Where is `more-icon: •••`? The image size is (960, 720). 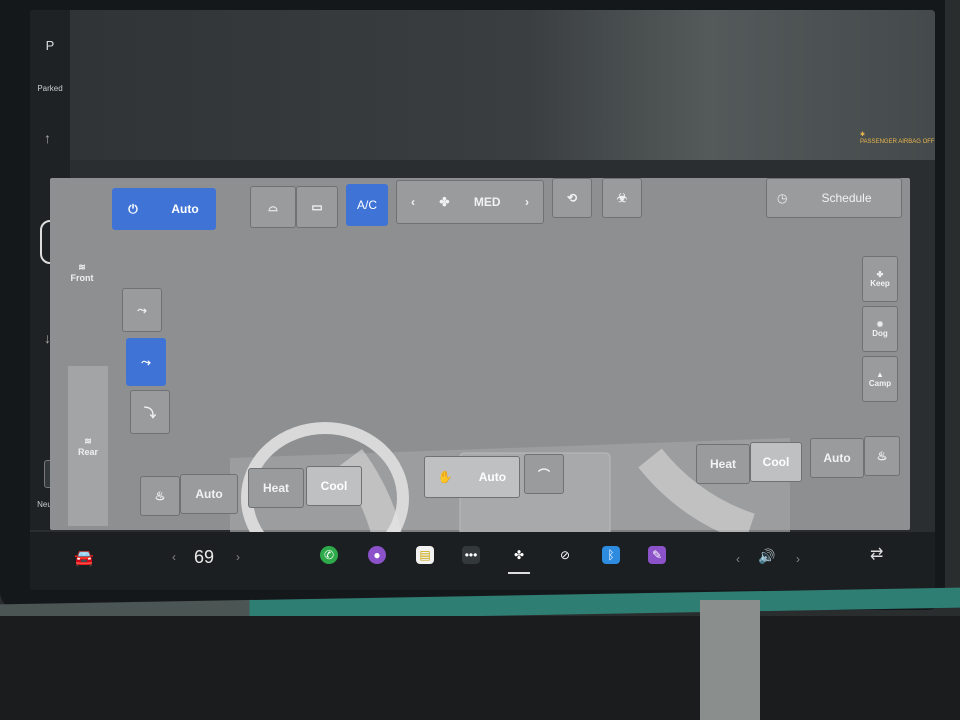 more-icon: ••• is located at coordinates (471, 555).